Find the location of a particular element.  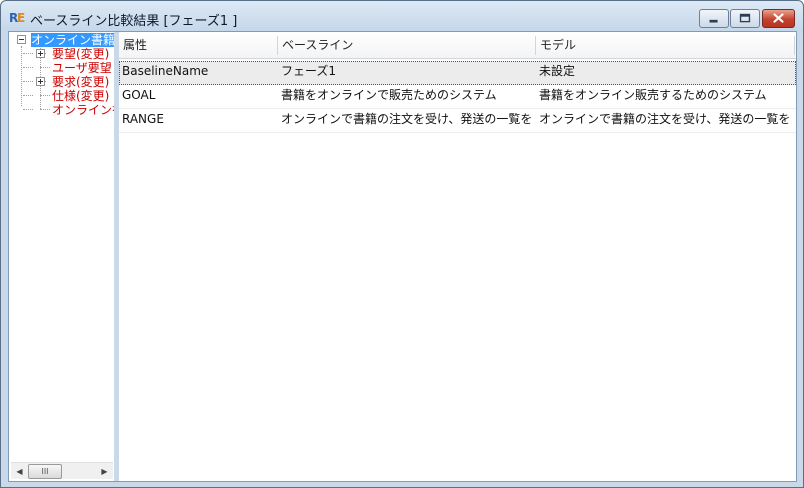

cell-model: 書籍をオンライン販売するためのシステム is located at coordinates (653, 95).